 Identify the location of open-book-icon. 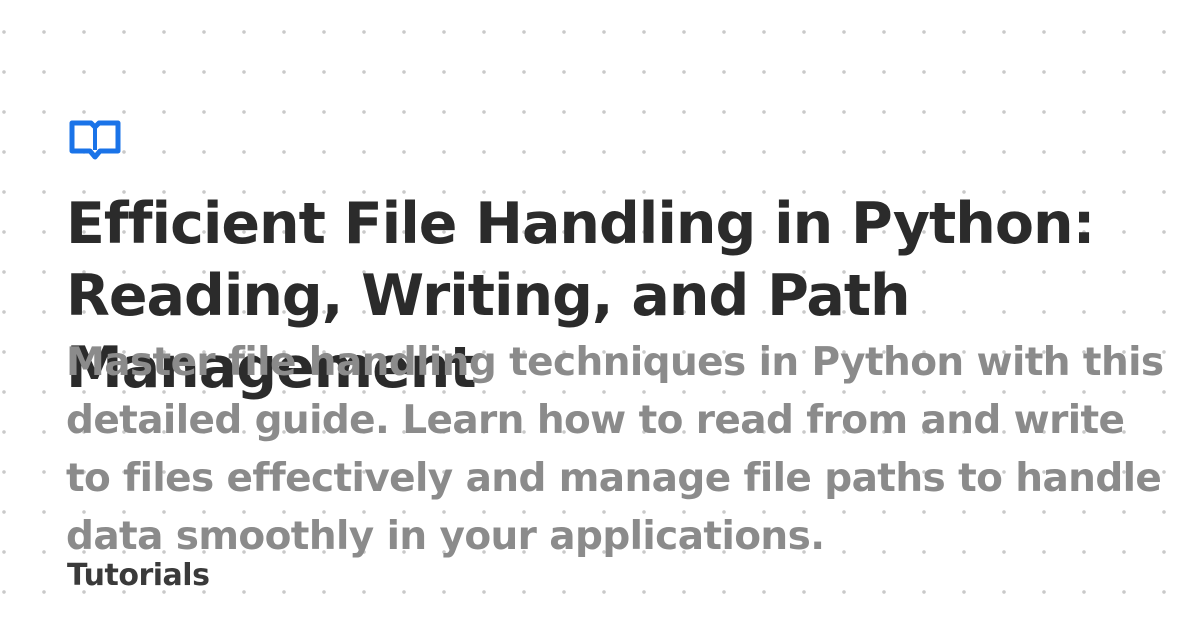
(95, 140).